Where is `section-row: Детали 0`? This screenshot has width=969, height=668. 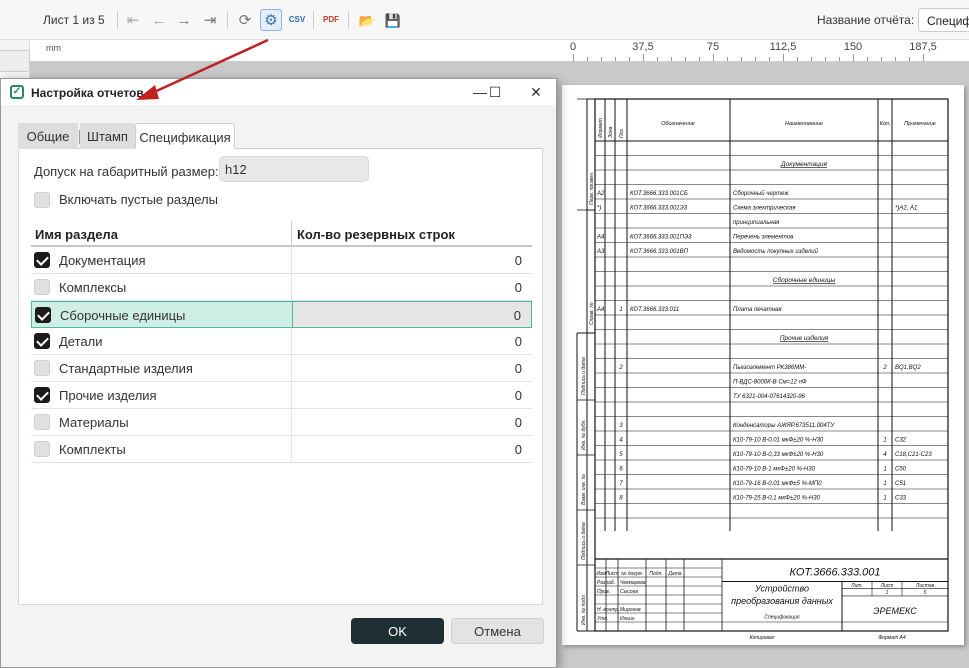
section-row: Детали 0 is located at coordinates (281, 341).